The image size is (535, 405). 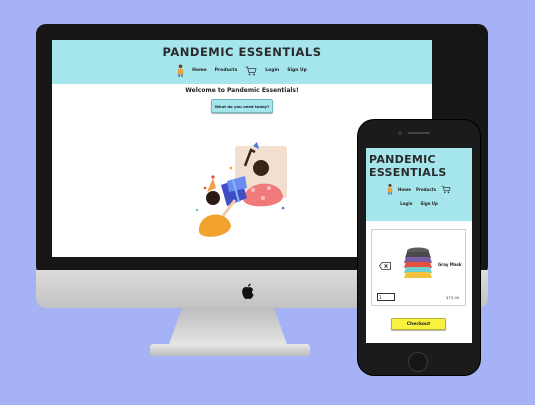 What do you see at coordinates (402, 159) in the screenshot?
I see `mobile-brand-line1: PANDEMIC` at bounding box center [402, 159].